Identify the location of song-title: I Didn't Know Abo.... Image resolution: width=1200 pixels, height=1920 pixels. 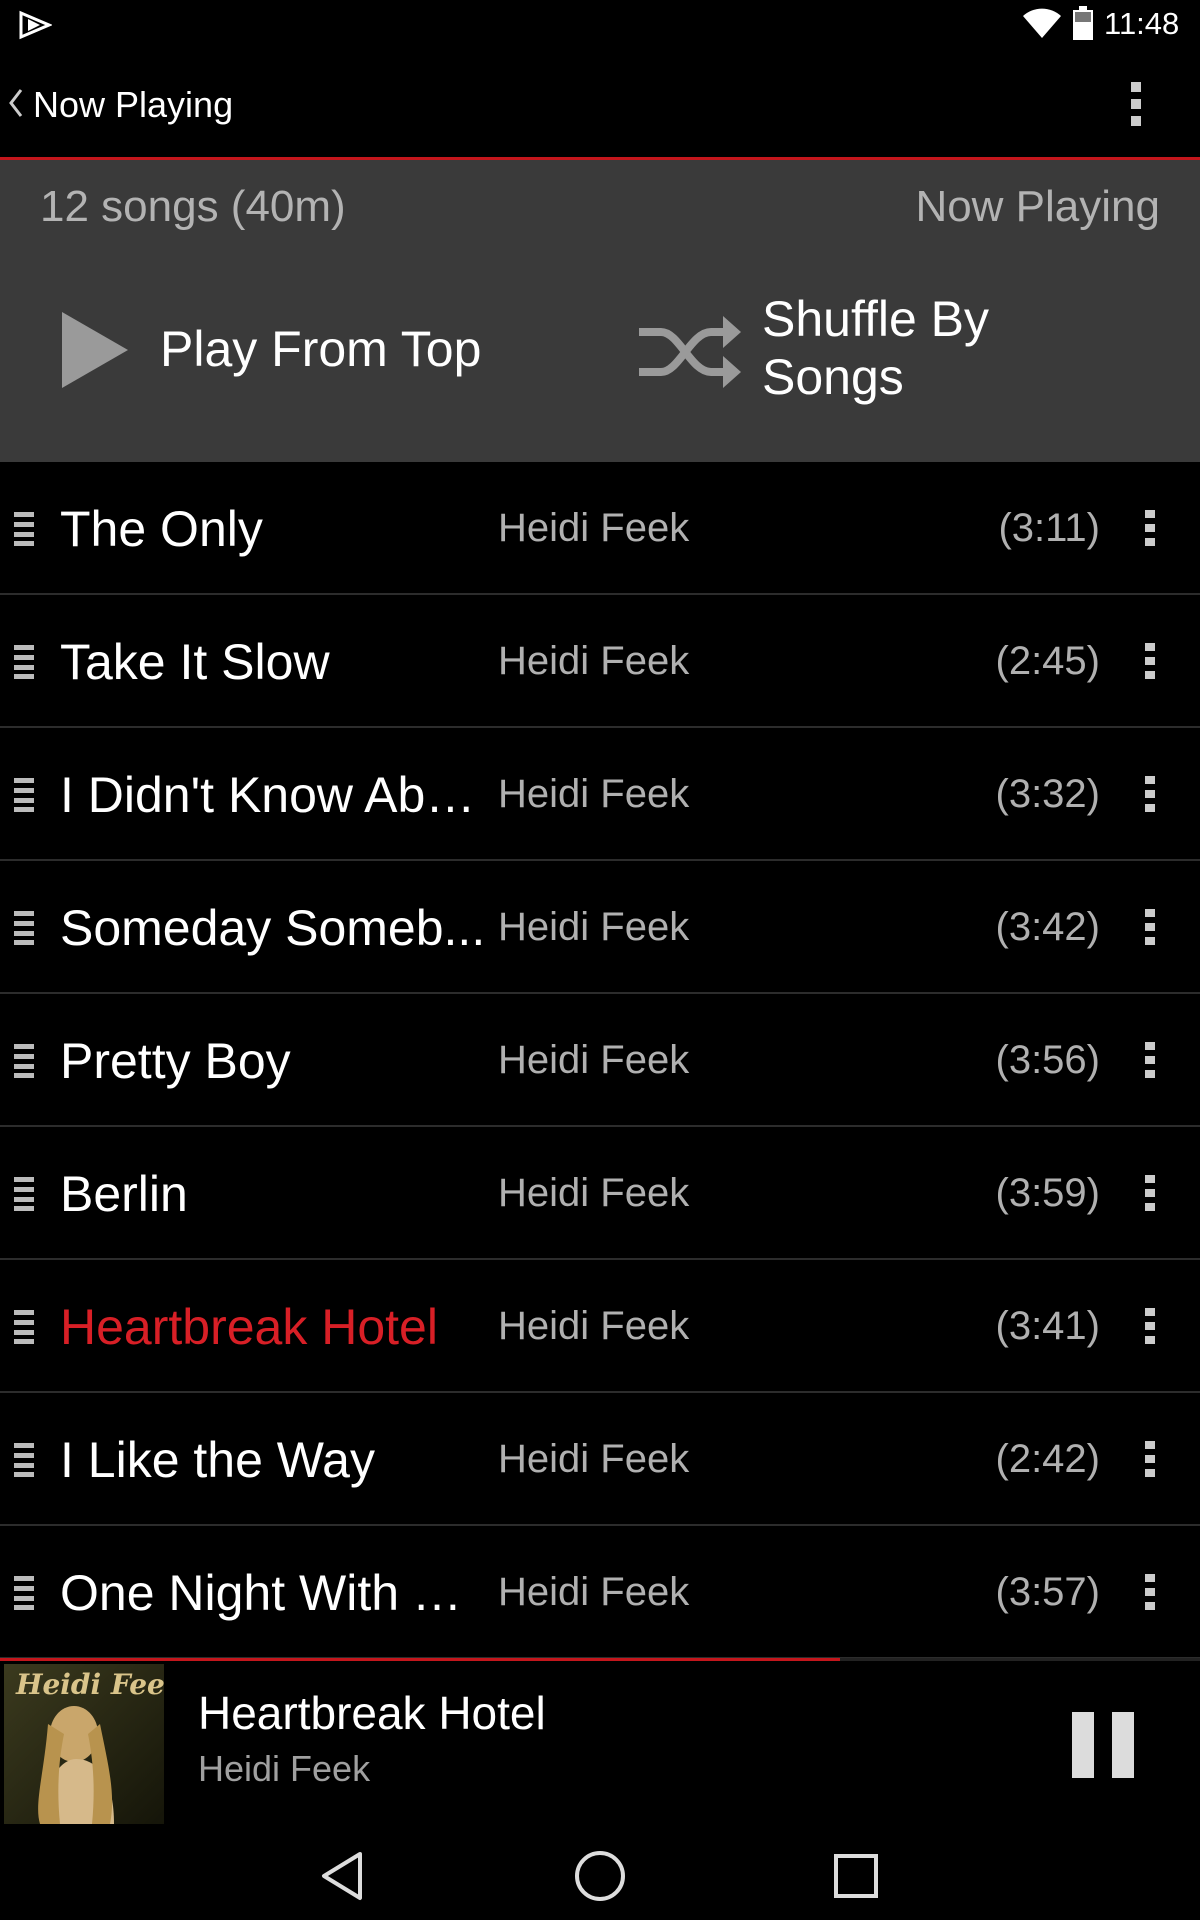
(274, 795).